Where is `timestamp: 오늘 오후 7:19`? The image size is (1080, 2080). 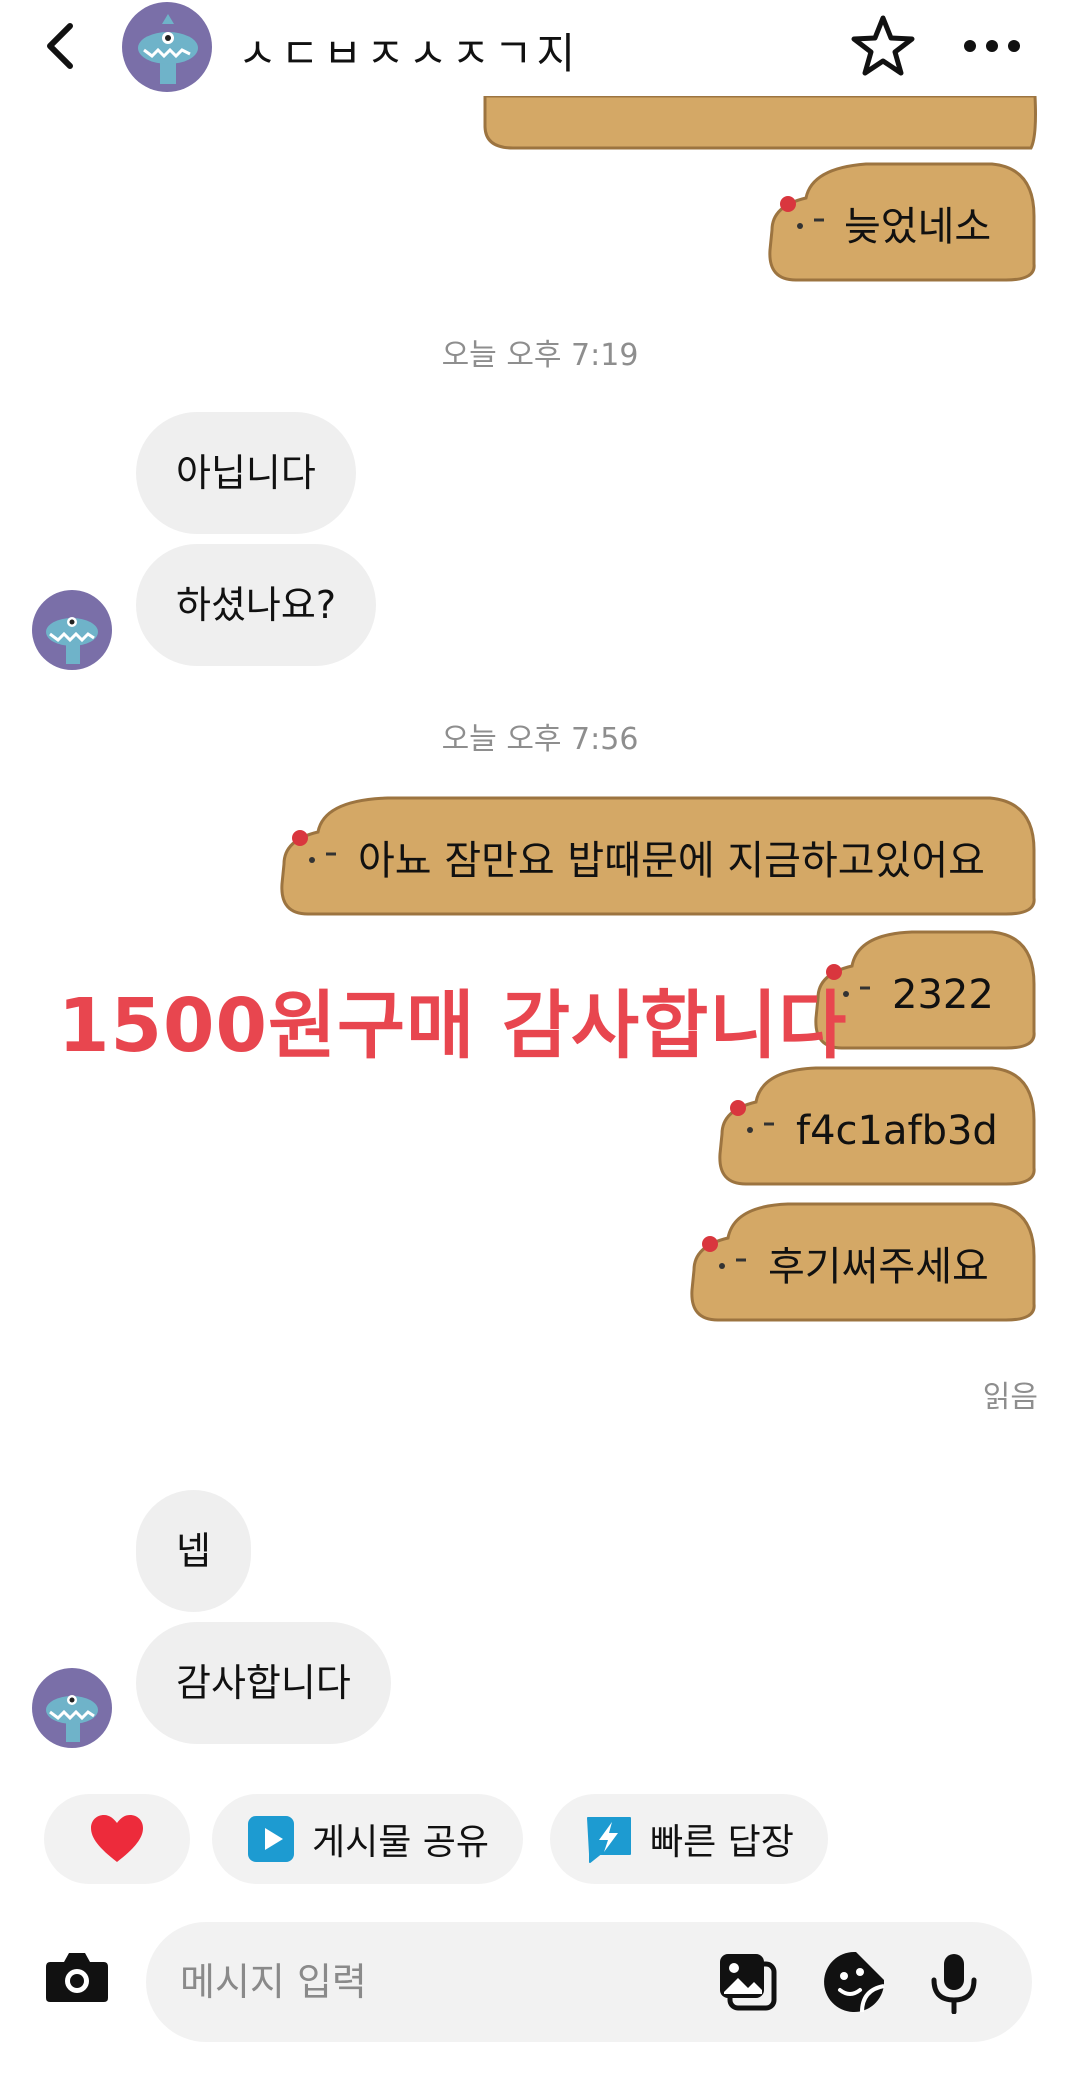 timestamp: 오늘 오후 7:19 is located at coordinates (540, 355).